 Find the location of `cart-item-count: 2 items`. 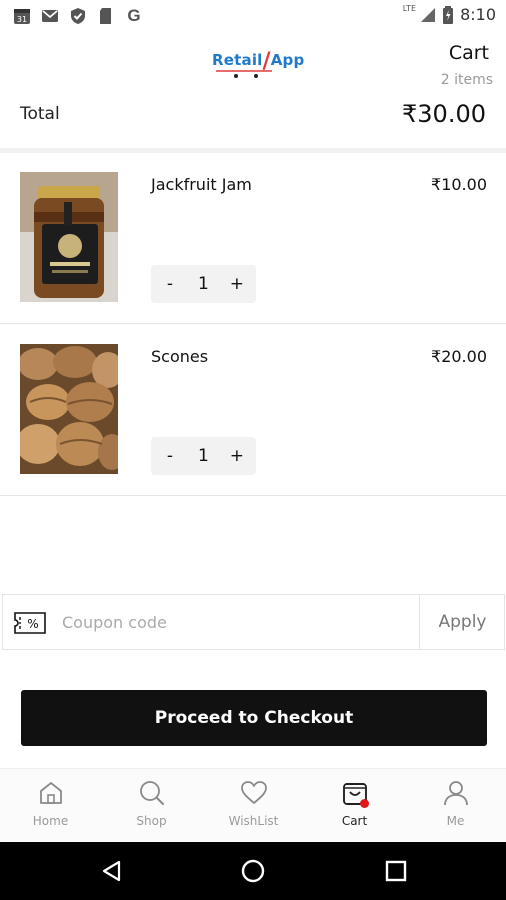

cart-item-count: 2 items is located at coordinates (466, 80).